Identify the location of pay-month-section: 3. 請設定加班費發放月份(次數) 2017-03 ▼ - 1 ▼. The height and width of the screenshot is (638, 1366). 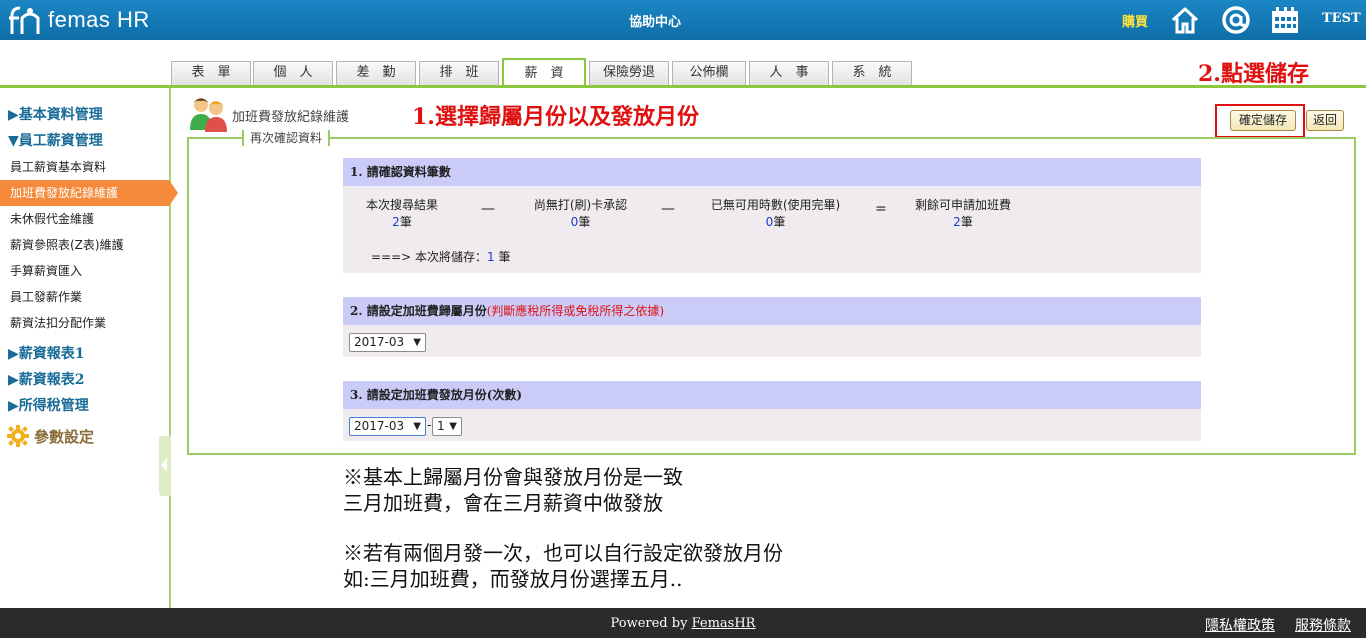
(772, 411).